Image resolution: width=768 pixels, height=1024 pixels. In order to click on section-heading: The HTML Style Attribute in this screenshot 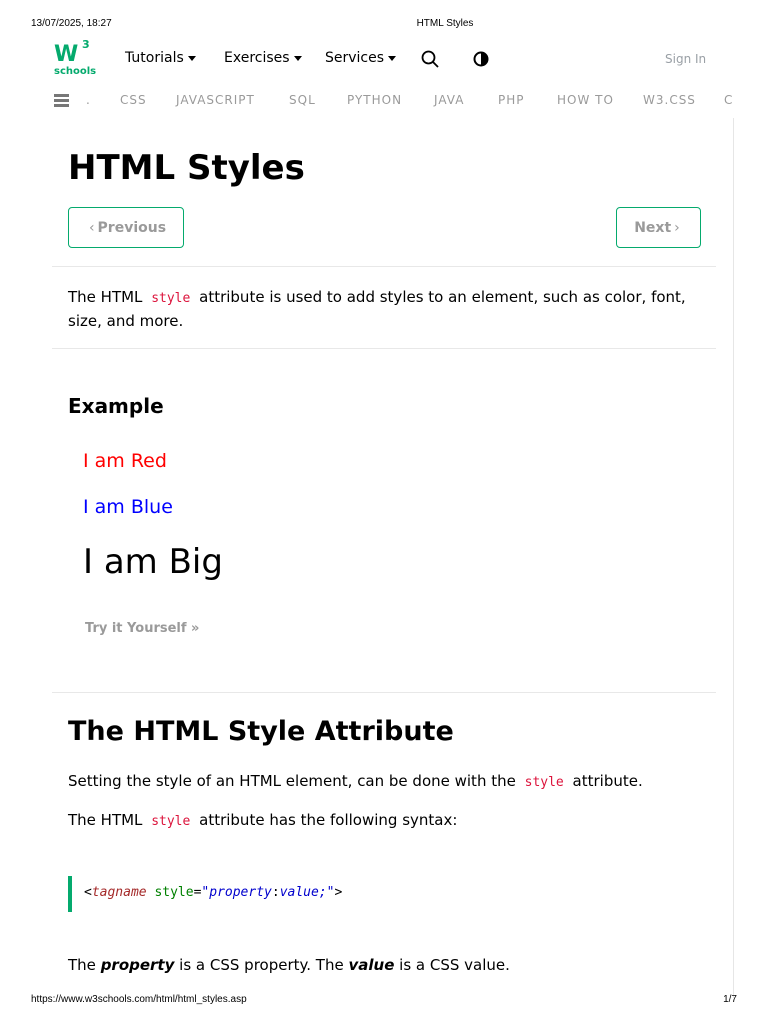, I will do `click(261, 731)`.